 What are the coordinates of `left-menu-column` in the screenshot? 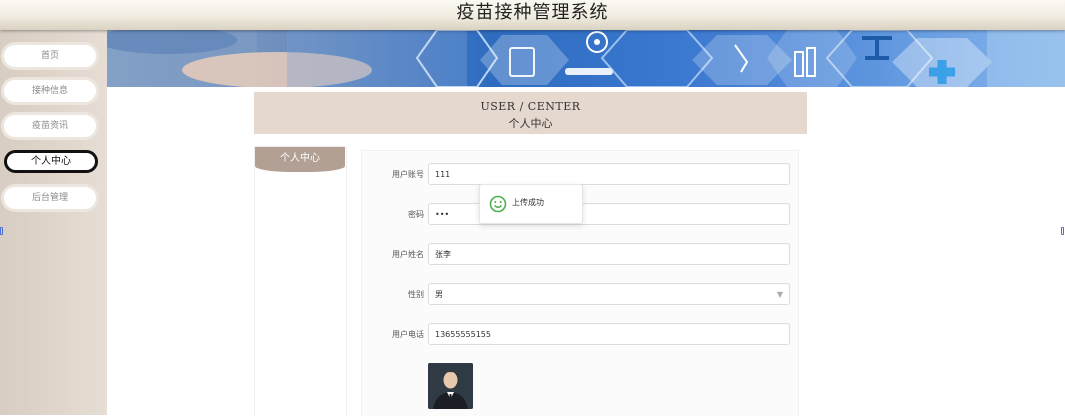 It's located at (300, 281).